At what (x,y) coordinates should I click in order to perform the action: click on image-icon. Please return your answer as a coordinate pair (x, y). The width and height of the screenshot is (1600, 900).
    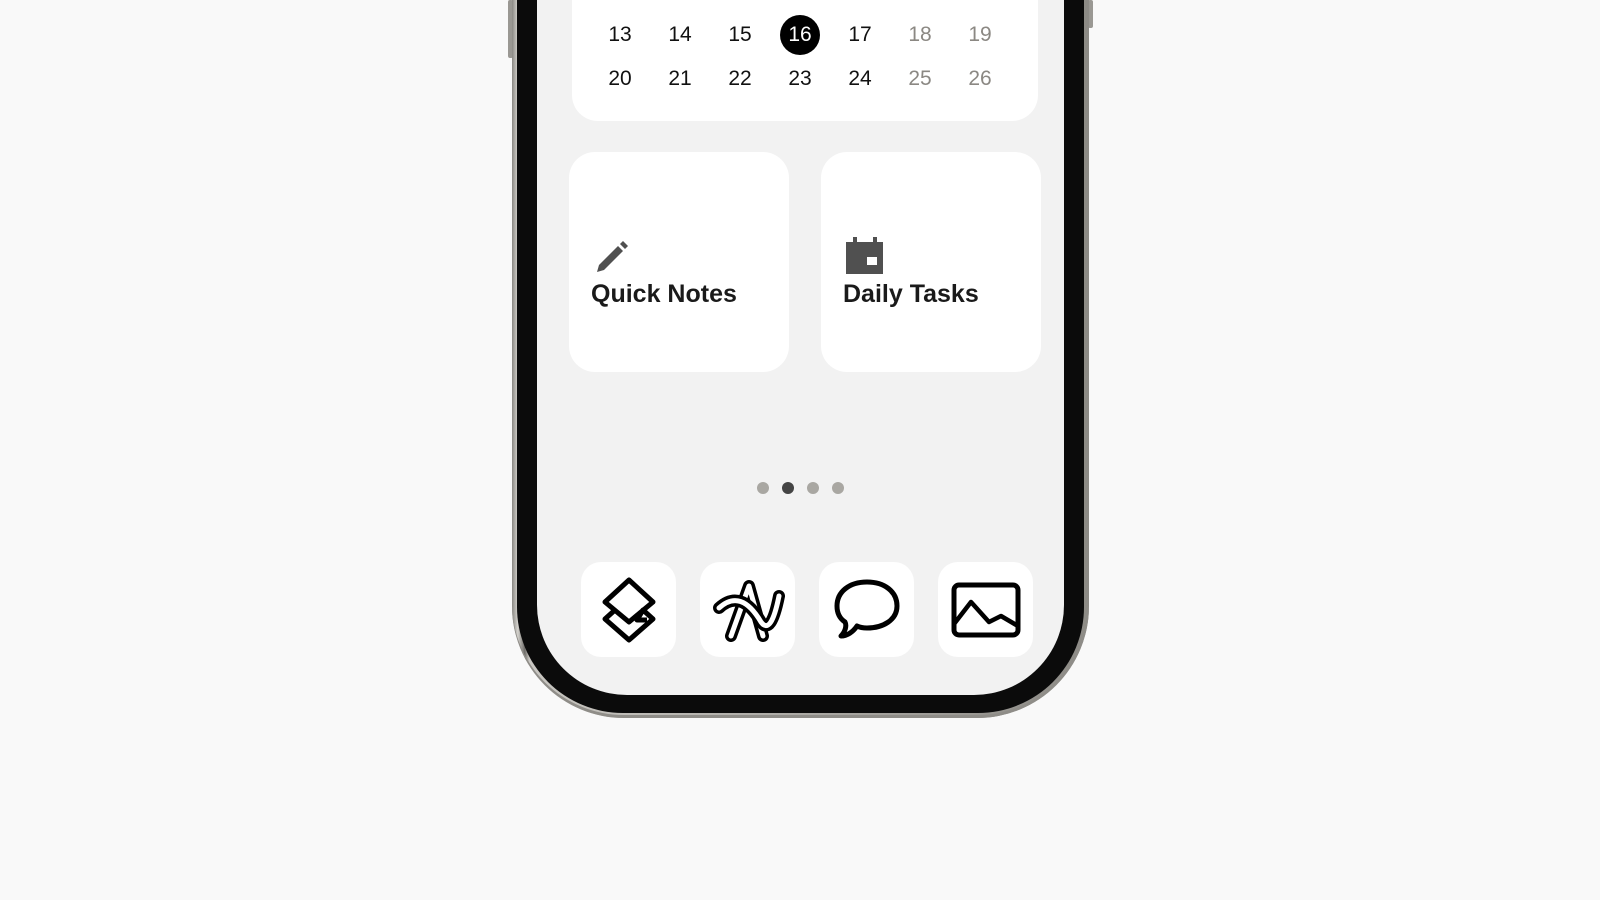
    Looking at the image, I should click on (985, 609).